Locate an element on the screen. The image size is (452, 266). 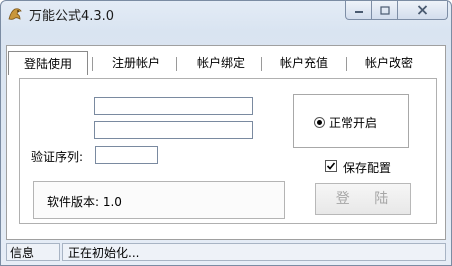
minimize-icon is located at coordinates (358, 12).